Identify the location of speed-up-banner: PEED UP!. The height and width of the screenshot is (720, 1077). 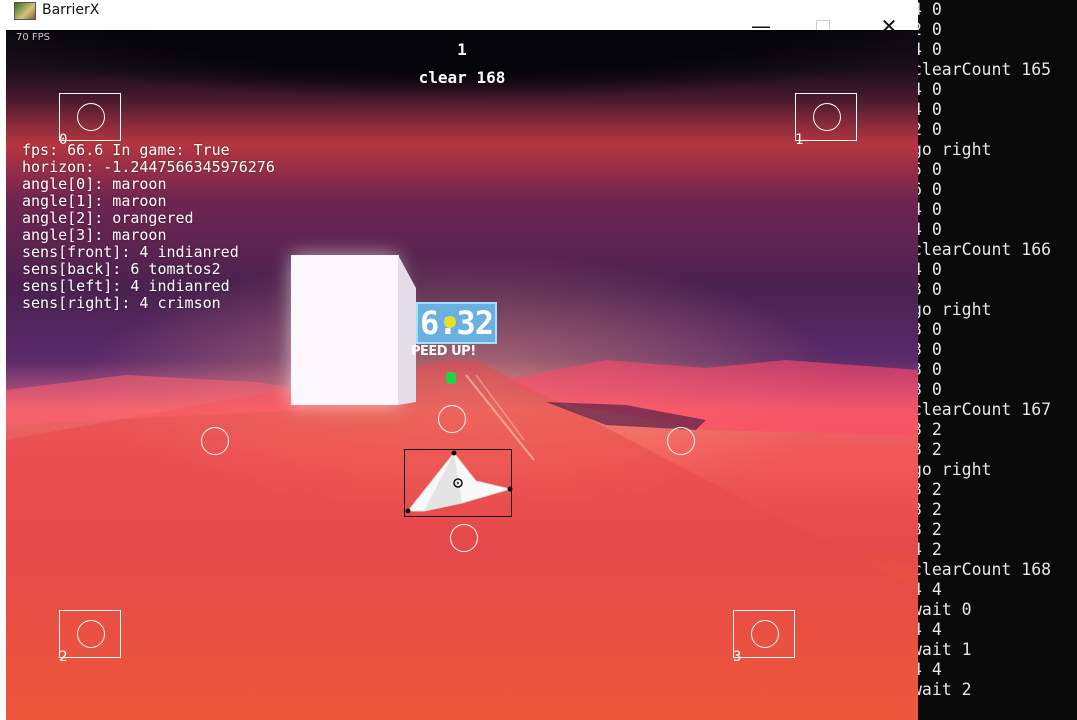
(443, 351).